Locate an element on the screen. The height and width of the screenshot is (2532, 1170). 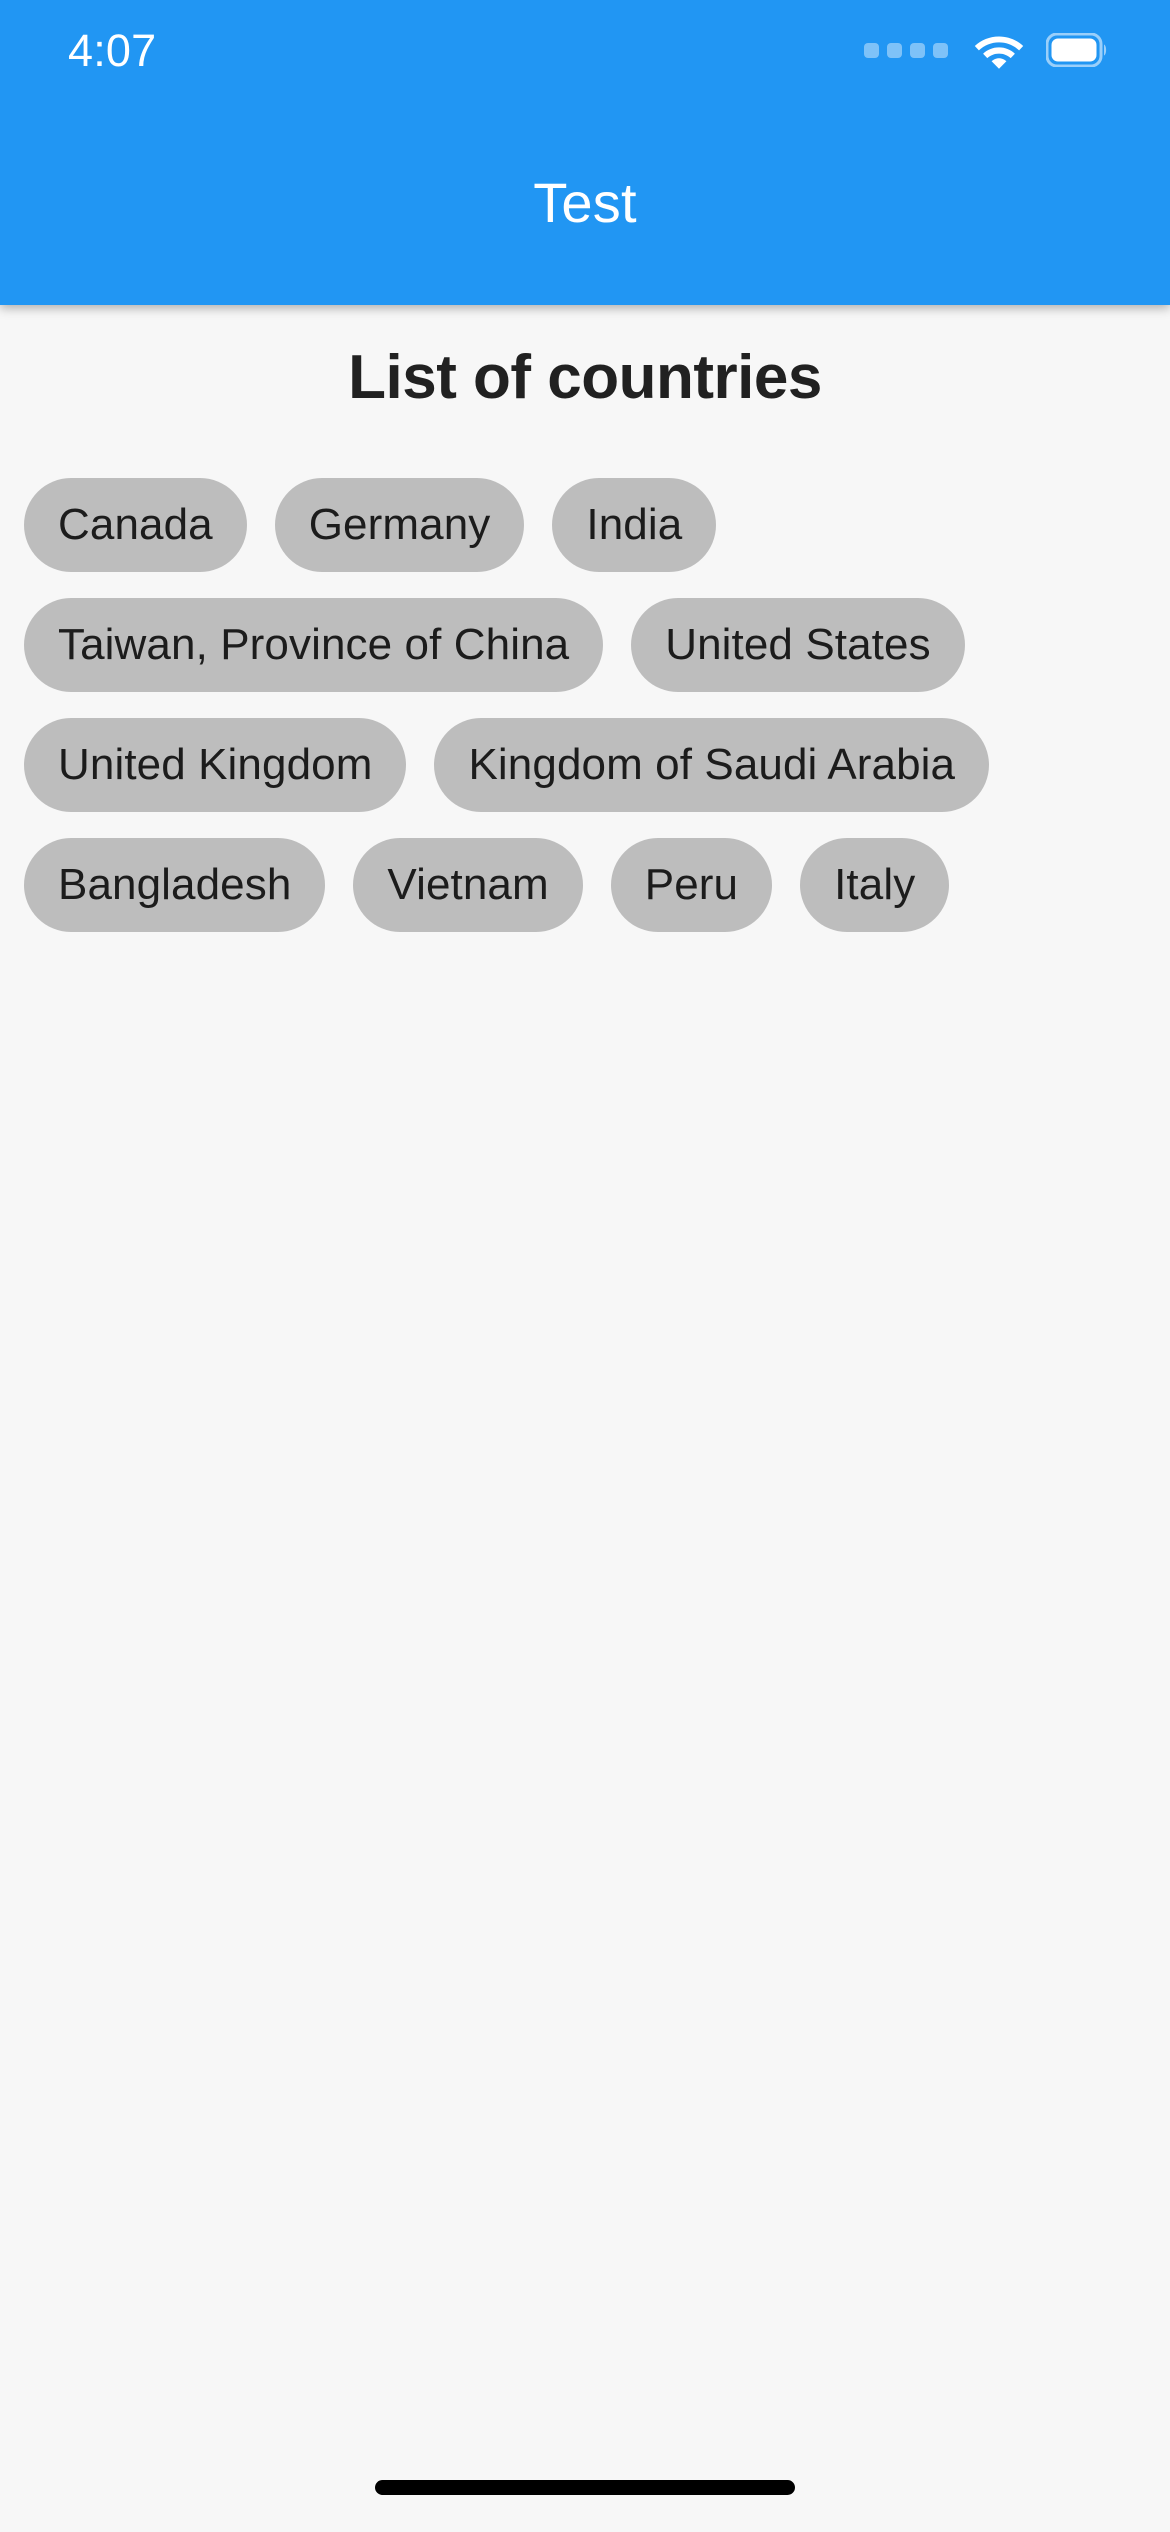
country-chip: United Kingdom is located at coordinates (215, 765).